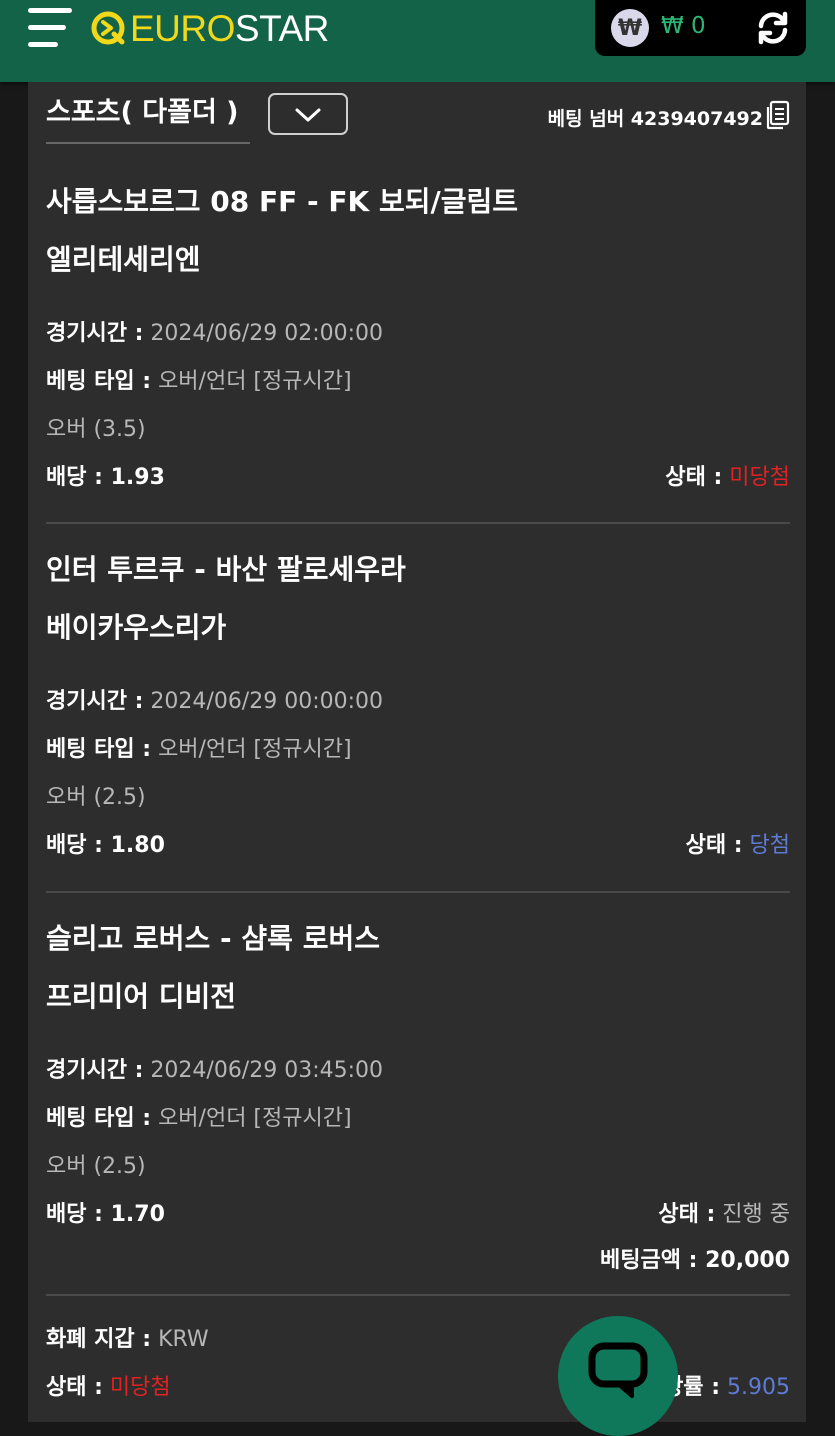  Describe the element at coordinates (418, 475) in the screenshot. I see `odds-status-row: 배당 : 1.93 상태 : 미당첨` at that location.